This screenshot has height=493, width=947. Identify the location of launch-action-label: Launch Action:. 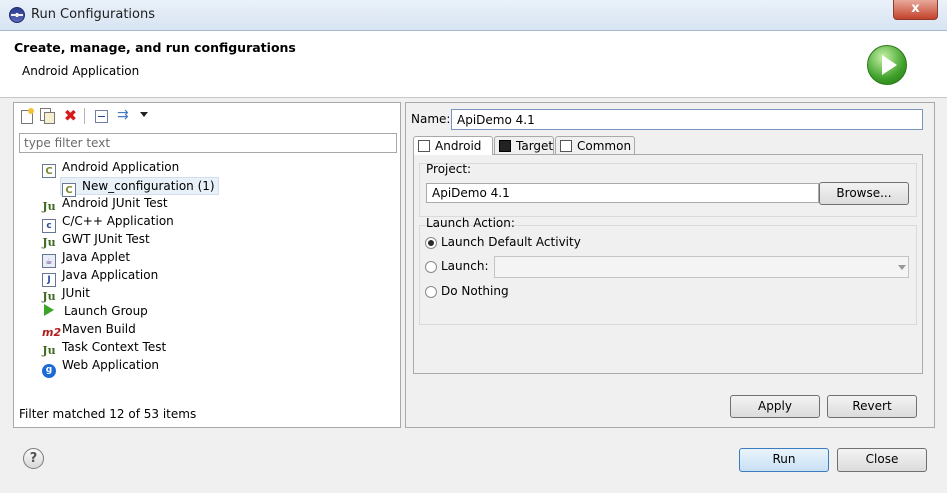
(470, 223).